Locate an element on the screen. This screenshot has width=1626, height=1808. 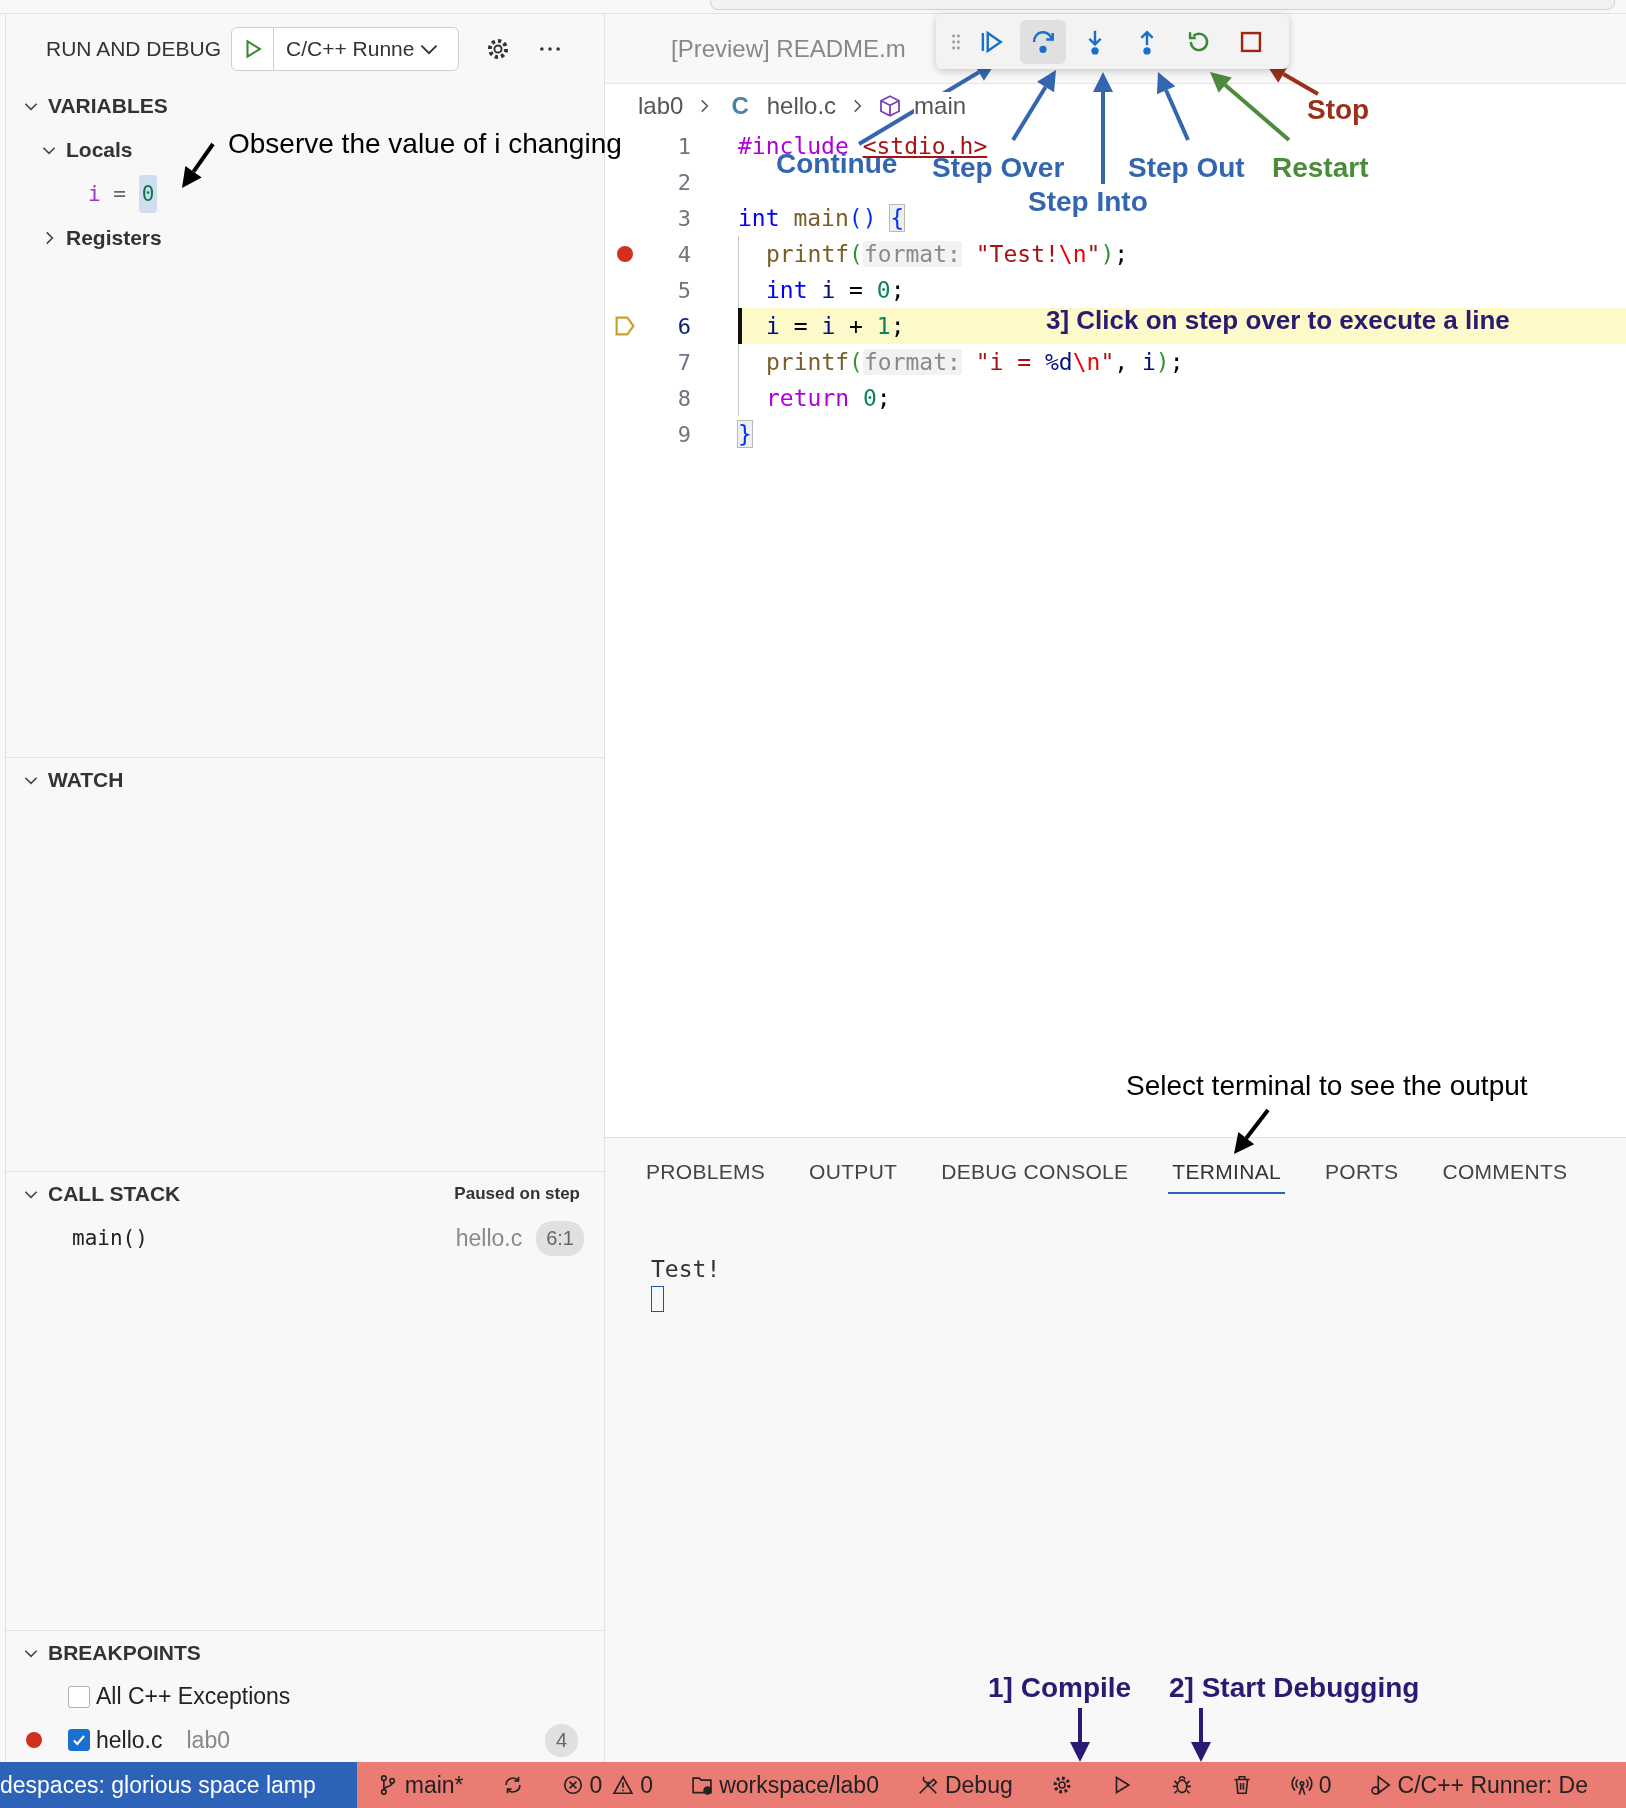
tools-icon is located at coordinates (927, 1785).